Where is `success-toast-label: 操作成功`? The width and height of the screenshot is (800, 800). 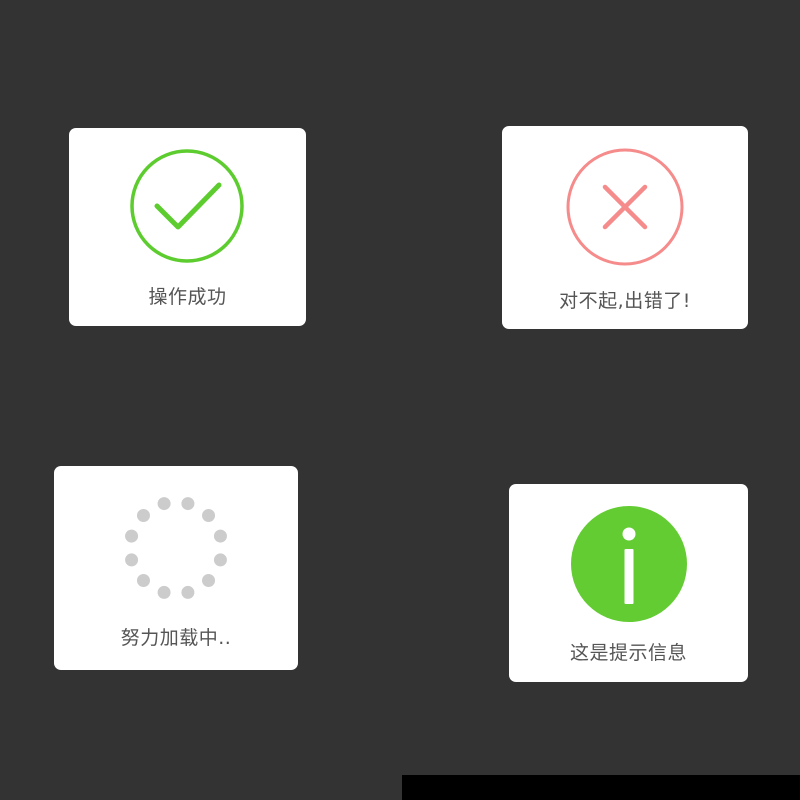
success-toast-label: 操作成功 is located at coordinates (187, 297).